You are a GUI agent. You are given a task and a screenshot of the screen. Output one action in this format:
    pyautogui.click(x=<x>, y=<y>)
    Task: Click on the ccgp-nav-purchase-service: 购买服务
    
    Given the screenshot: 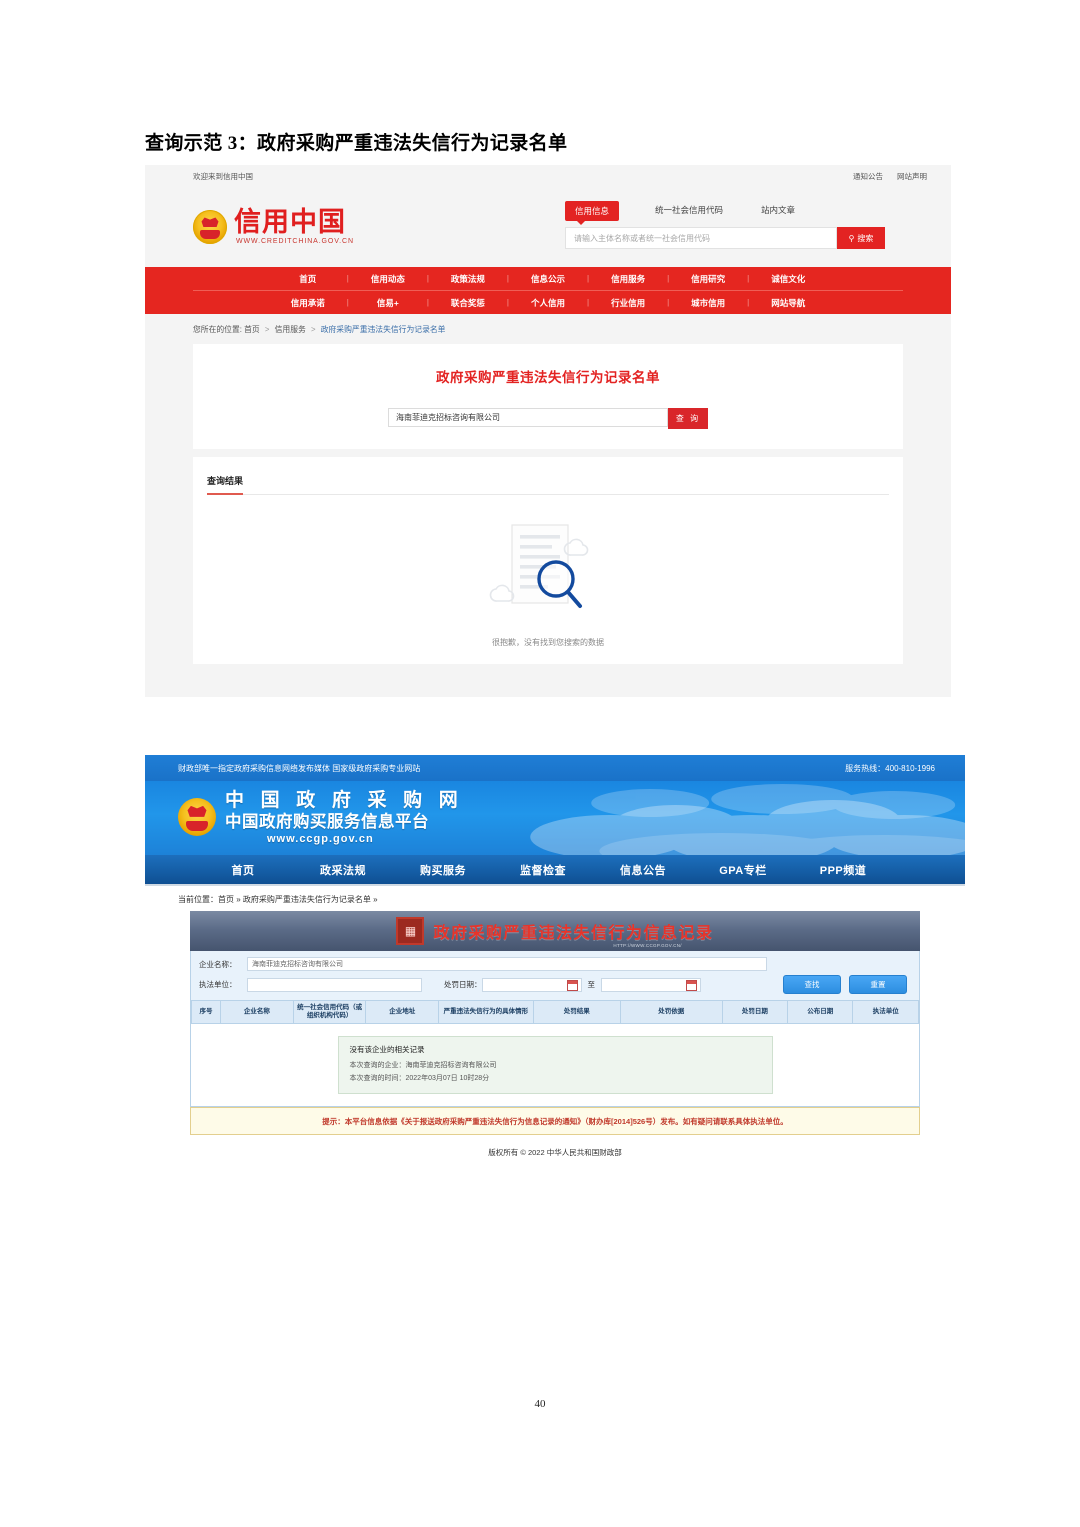 What is the action you would take?
    pyautogui.click(x=443, y=870)
    